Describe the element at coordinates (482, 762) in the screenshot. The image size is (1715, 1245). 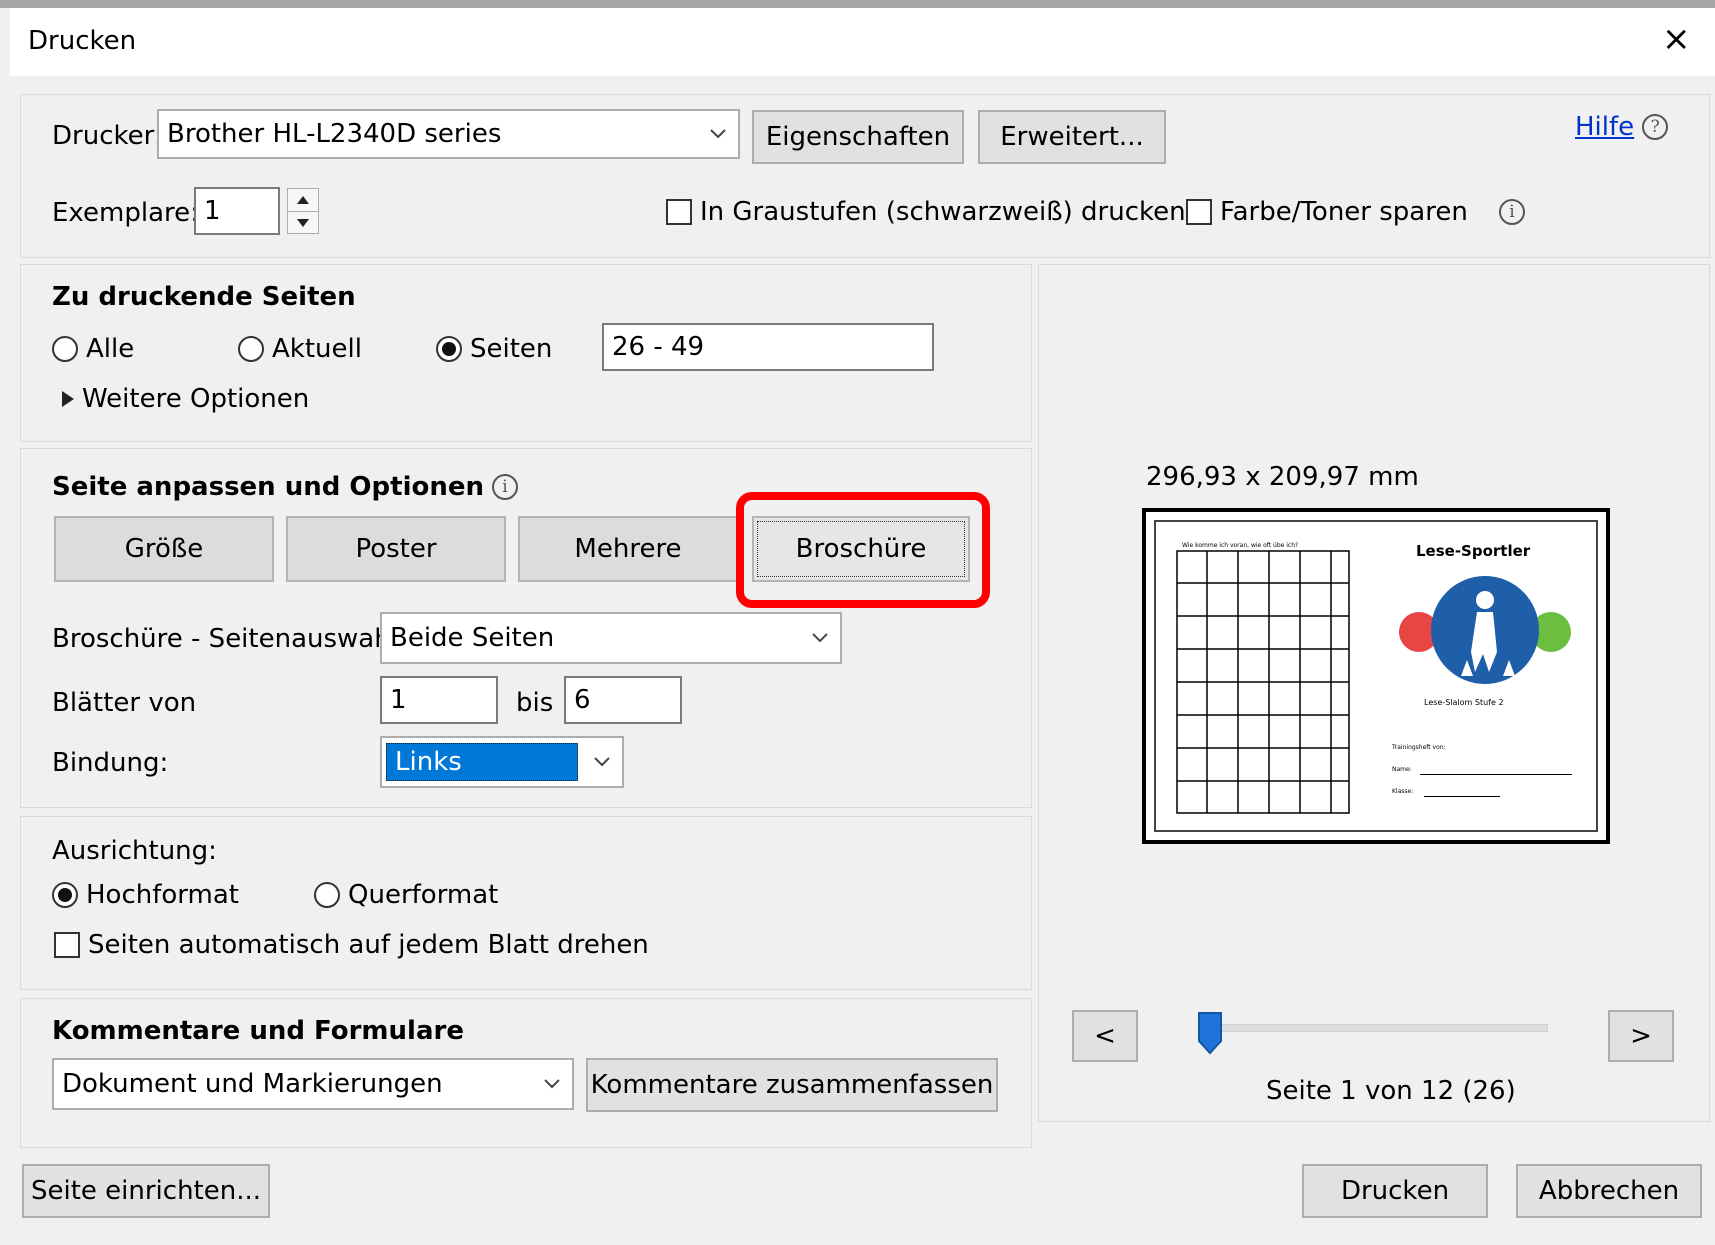
I see `binding-value: Links` at that location.